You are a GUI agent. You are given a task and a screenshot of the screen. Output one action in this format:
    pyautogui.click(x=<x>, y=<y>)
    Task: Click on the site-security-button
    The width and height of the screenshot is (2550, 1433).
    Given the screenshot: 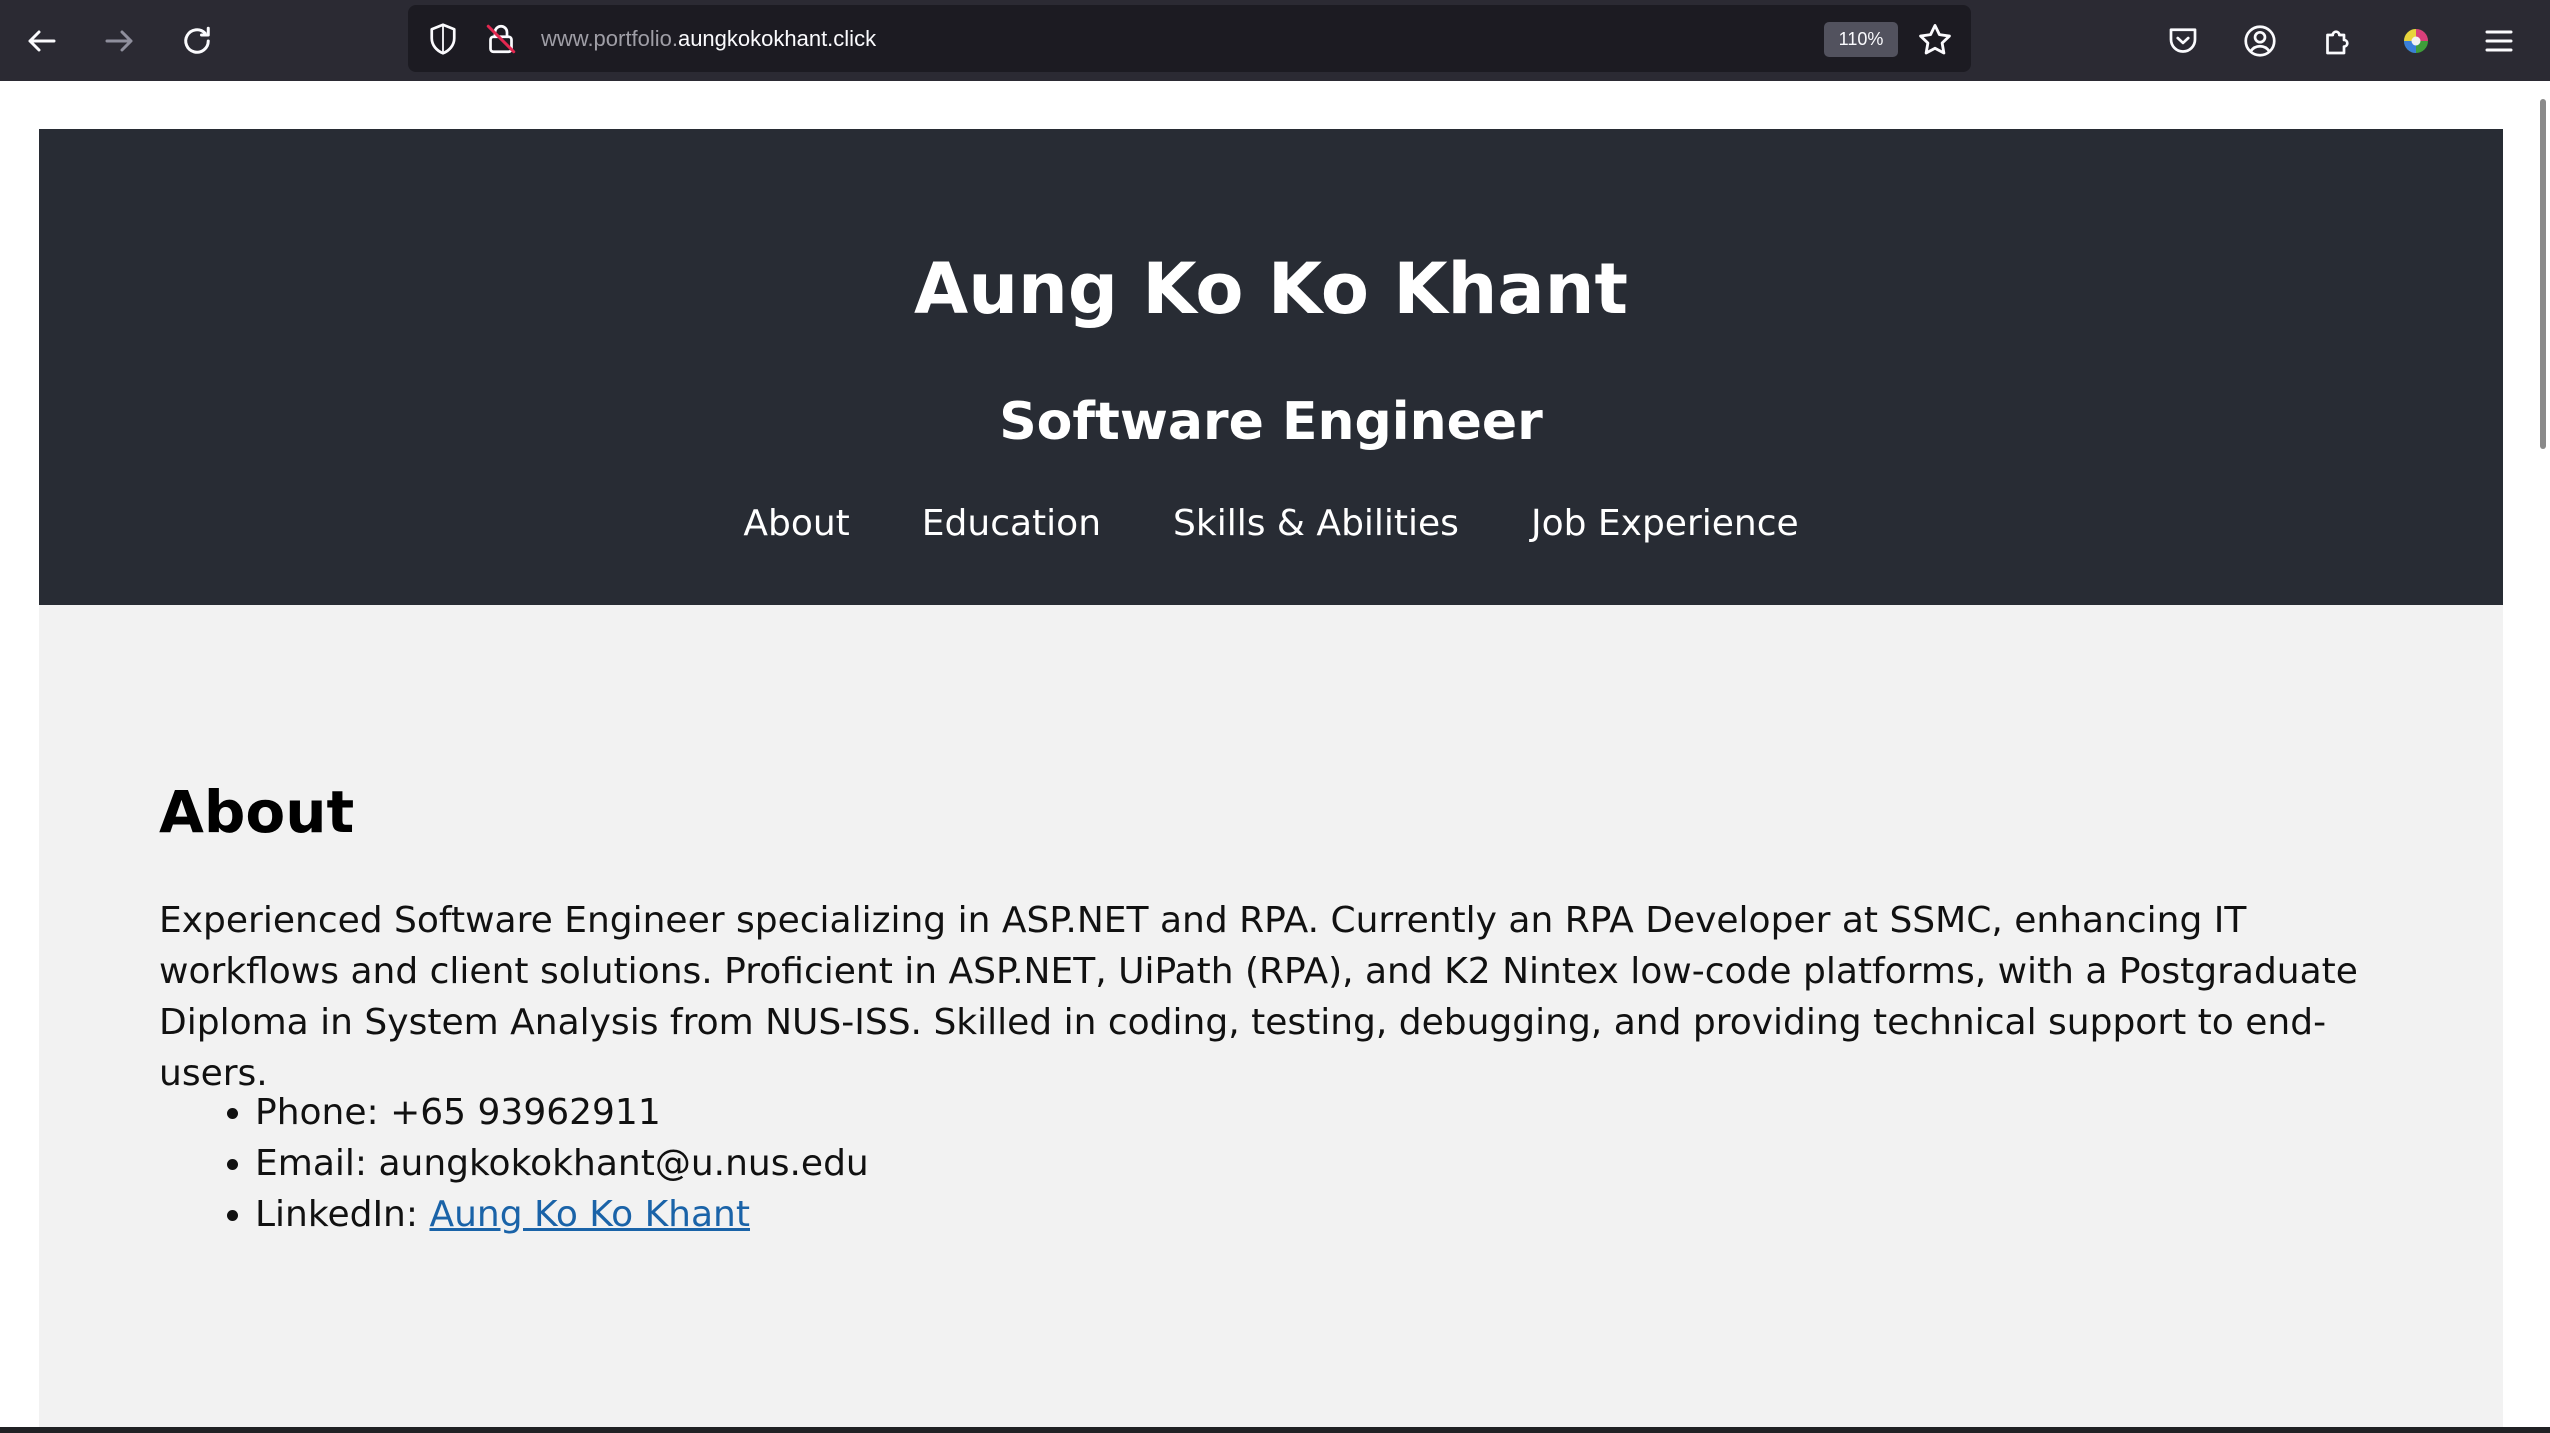 What is the action you would take?
    pyautogui.click(x=501, y=39)
    